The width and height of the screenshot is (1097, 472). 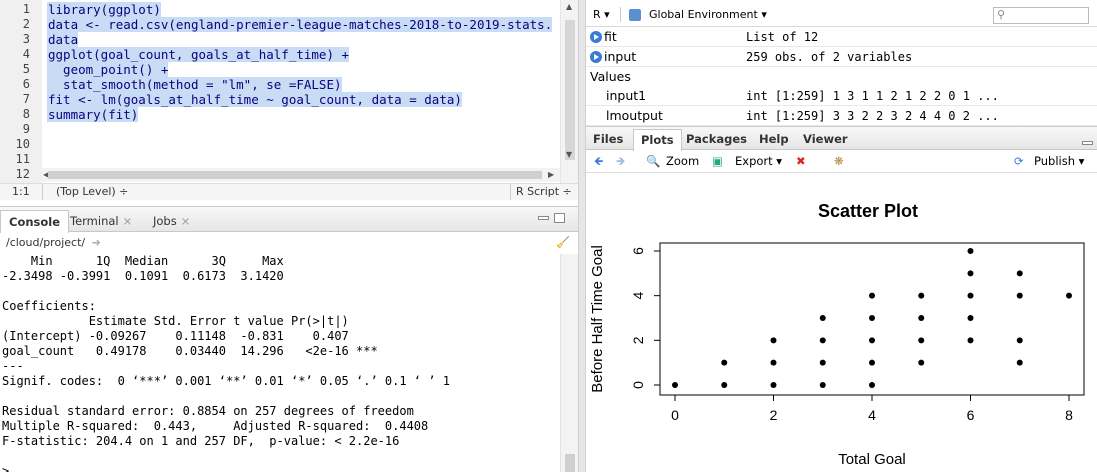 I want to click on code-text: stat_smooth(method = "lm", se =FALSE), so click(x=194, y=84).